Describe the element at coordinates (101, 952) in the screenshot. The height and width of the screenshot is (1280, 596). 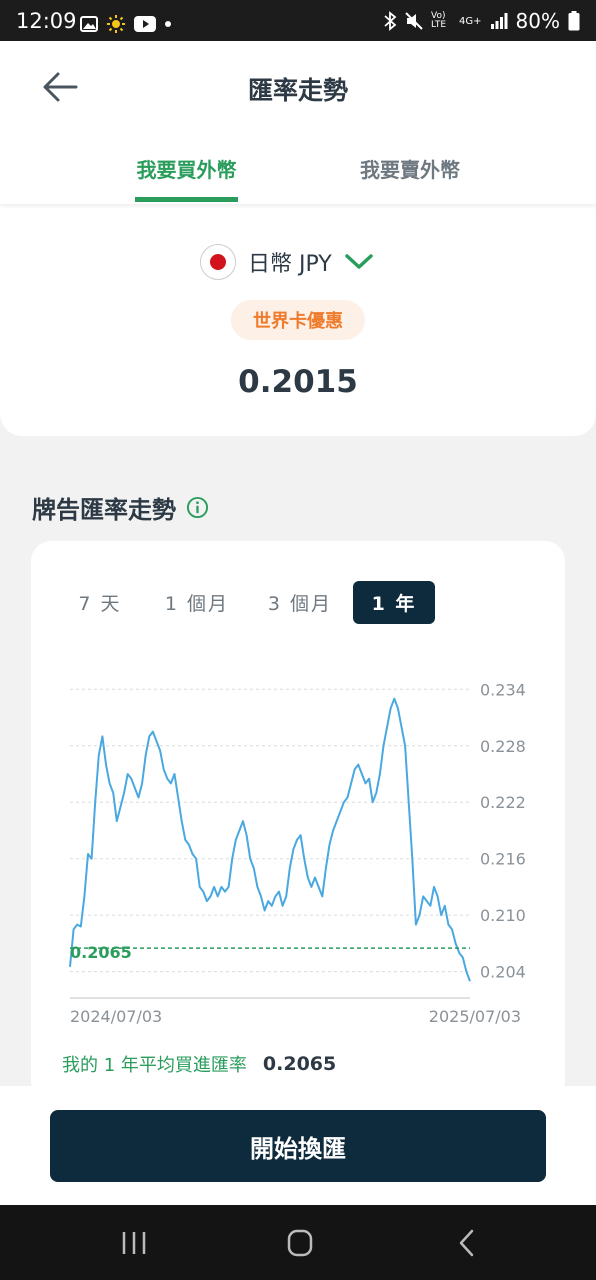
I see `average-rate-marker-label: 0.2065` at that location.